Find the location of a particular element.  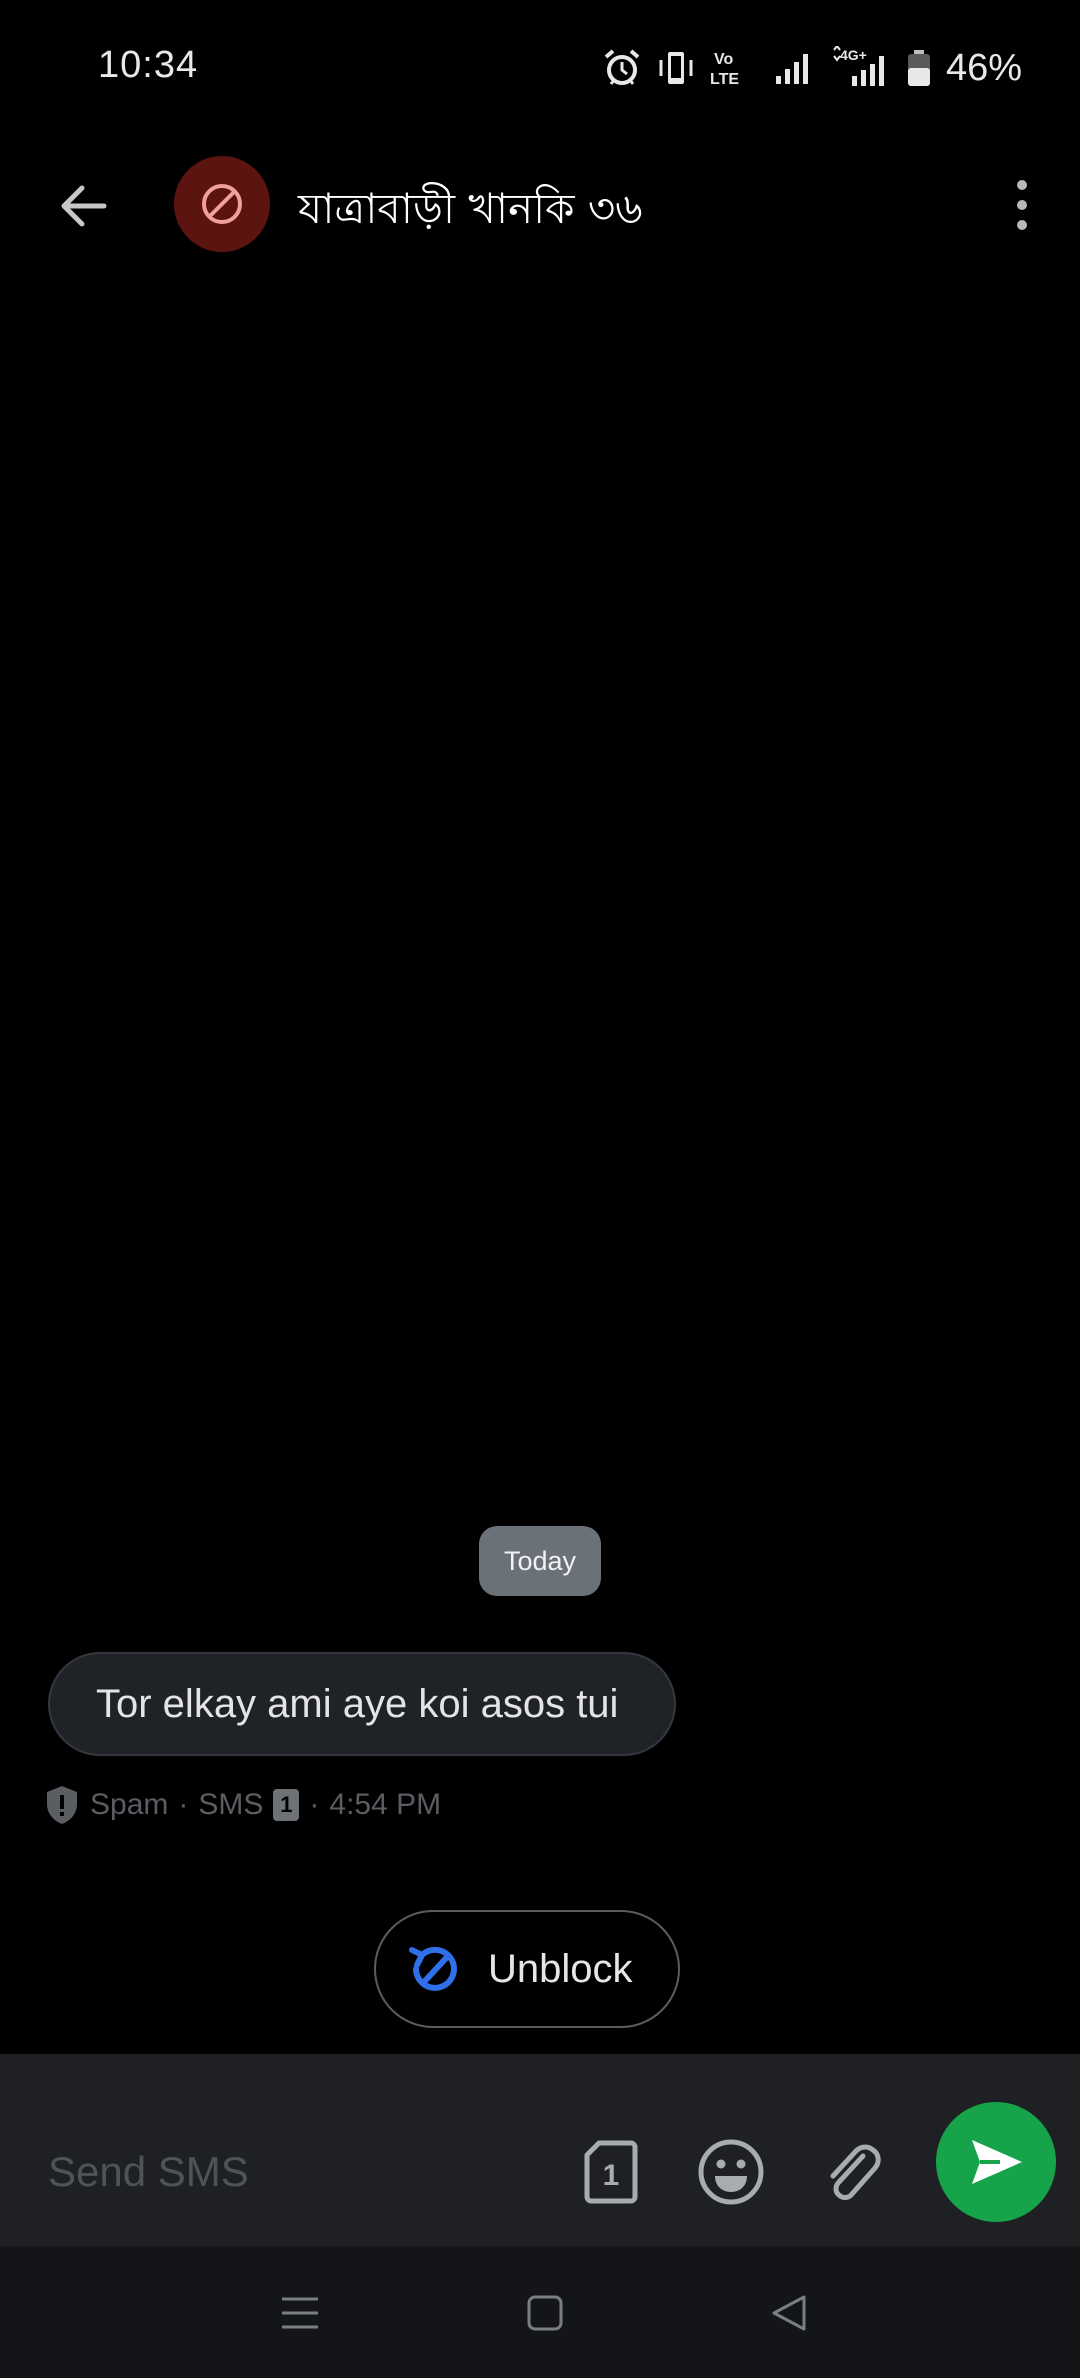

nav-recents-button is located at coordinates (300, 2313).